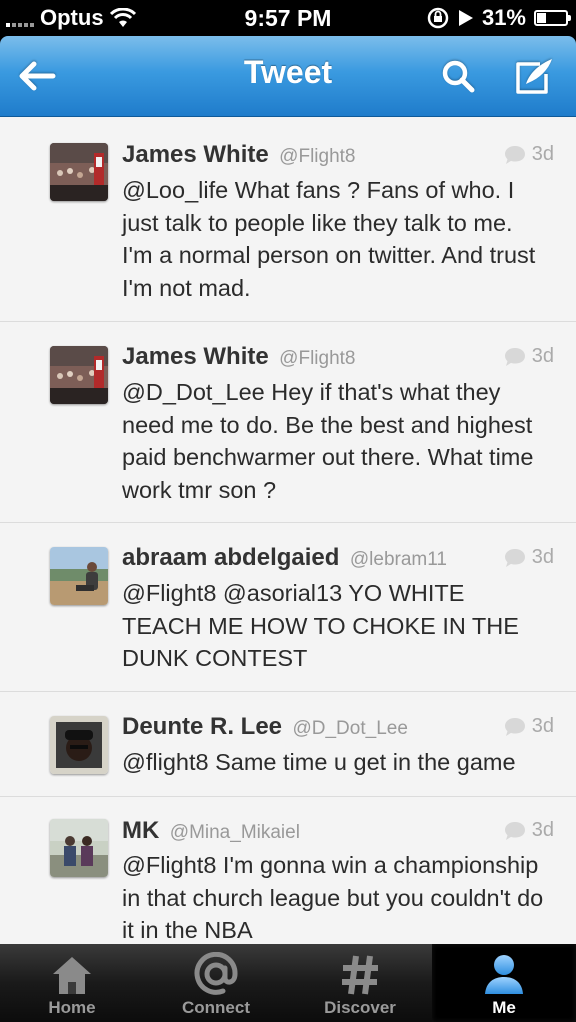  I want to click on search-icon, so click(458, 76).